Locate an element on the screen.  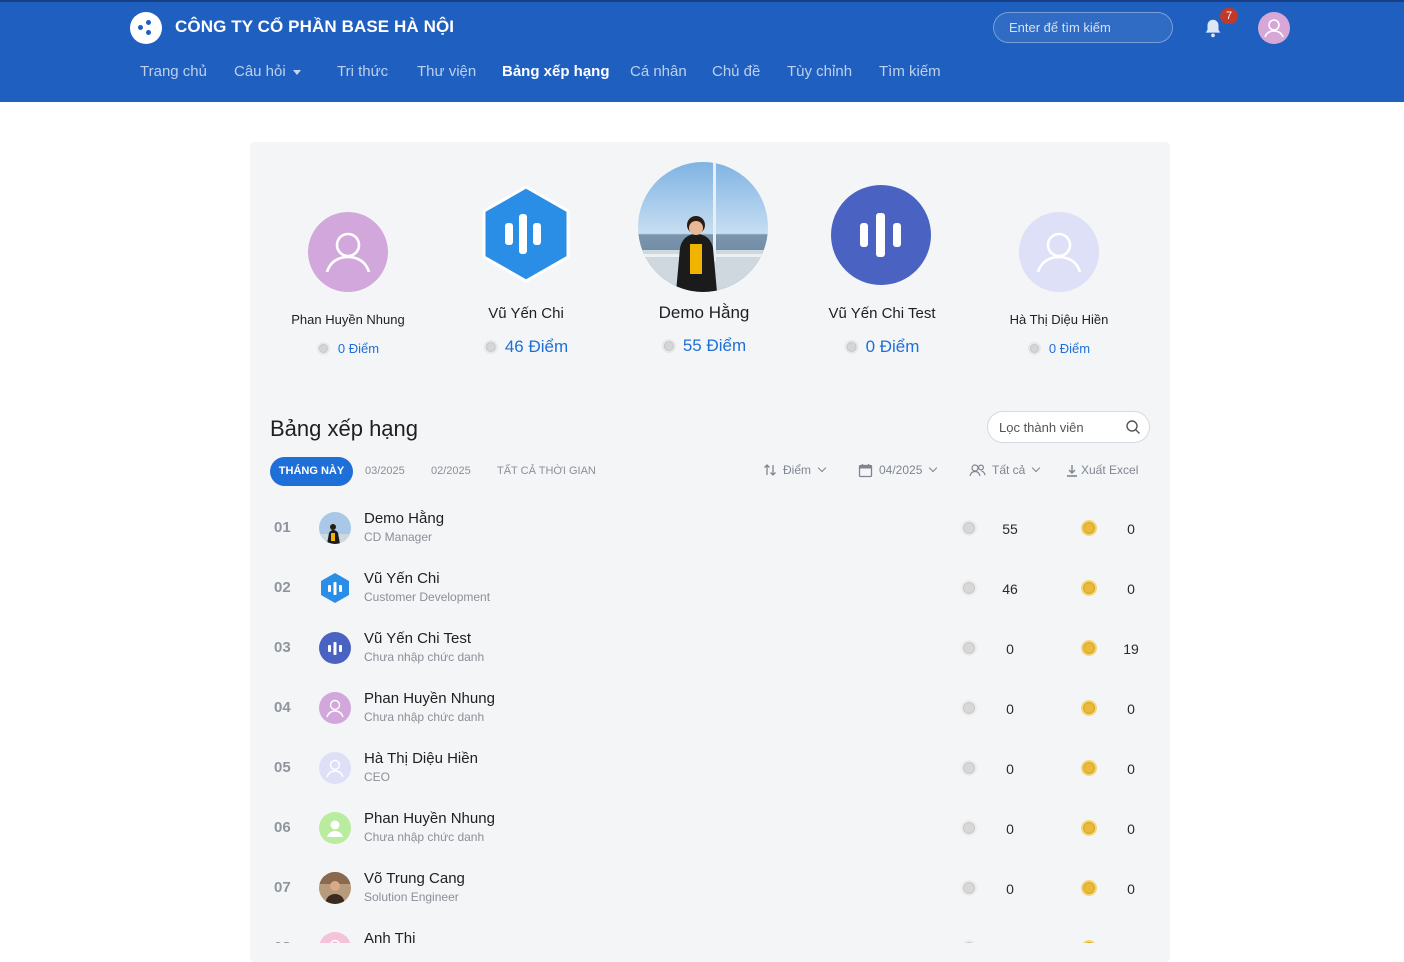
member-name: Demo Hằng is located at coordinates (404, 518).